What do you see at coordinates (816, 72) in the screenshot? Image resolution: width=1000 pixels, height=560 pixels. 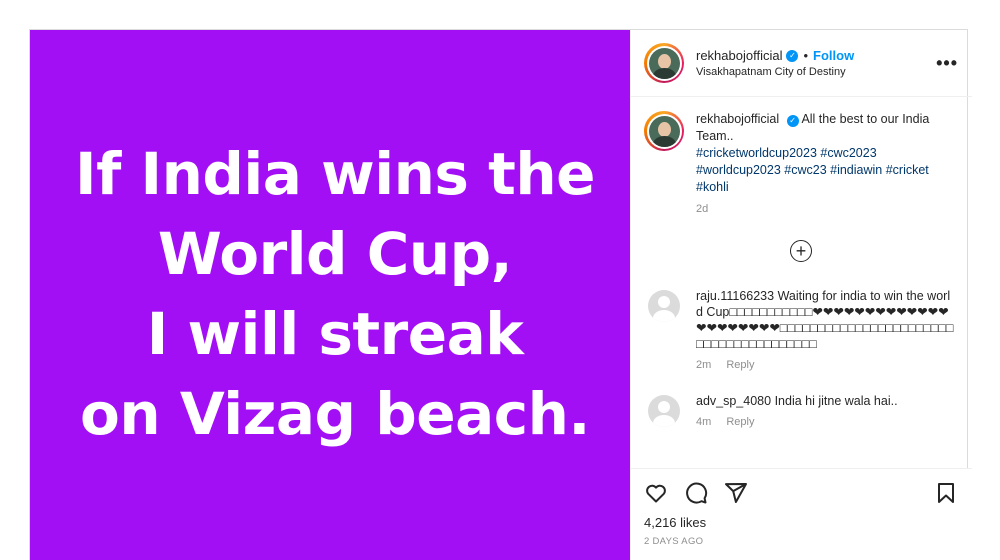 I see `post-location: Visakhapatnam City of Destiny` at bounding box center [816, 72].